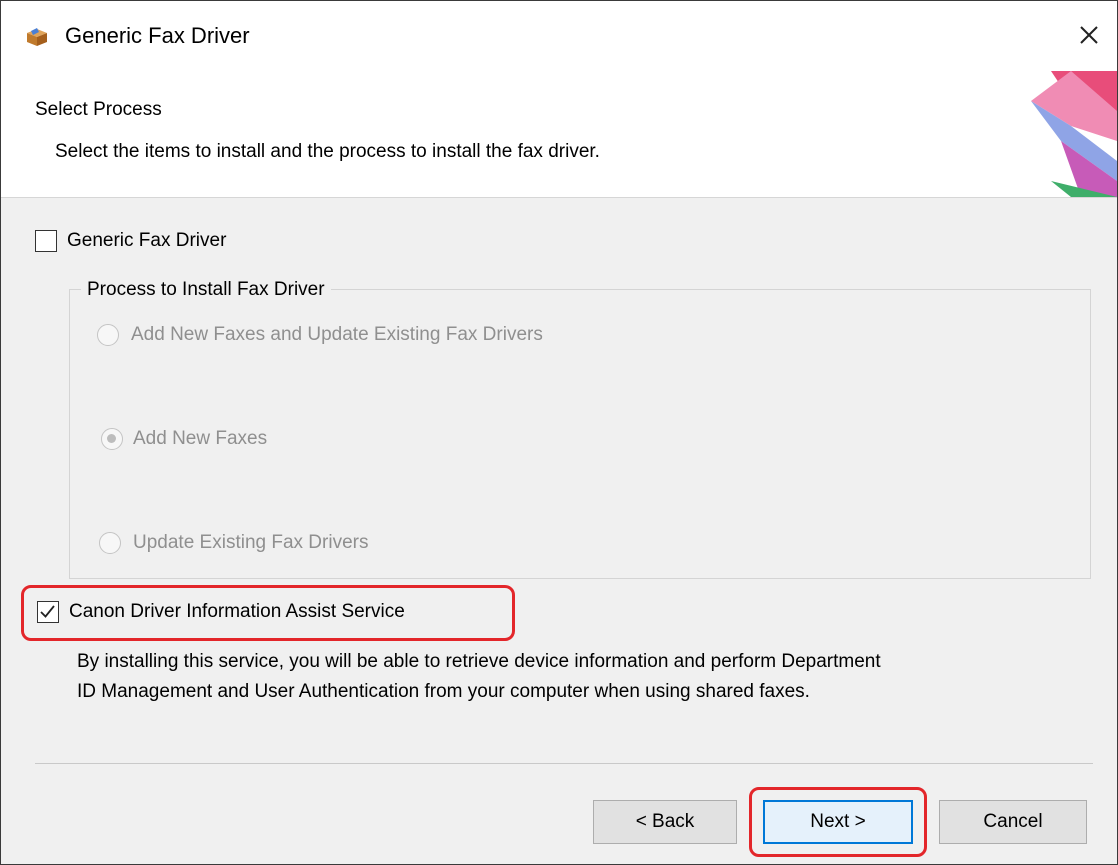  What do you see at coordinates (157, 35) in the screenshot?
I see `window-title: Generic Fax Driver` at bounding box center [157, 35].